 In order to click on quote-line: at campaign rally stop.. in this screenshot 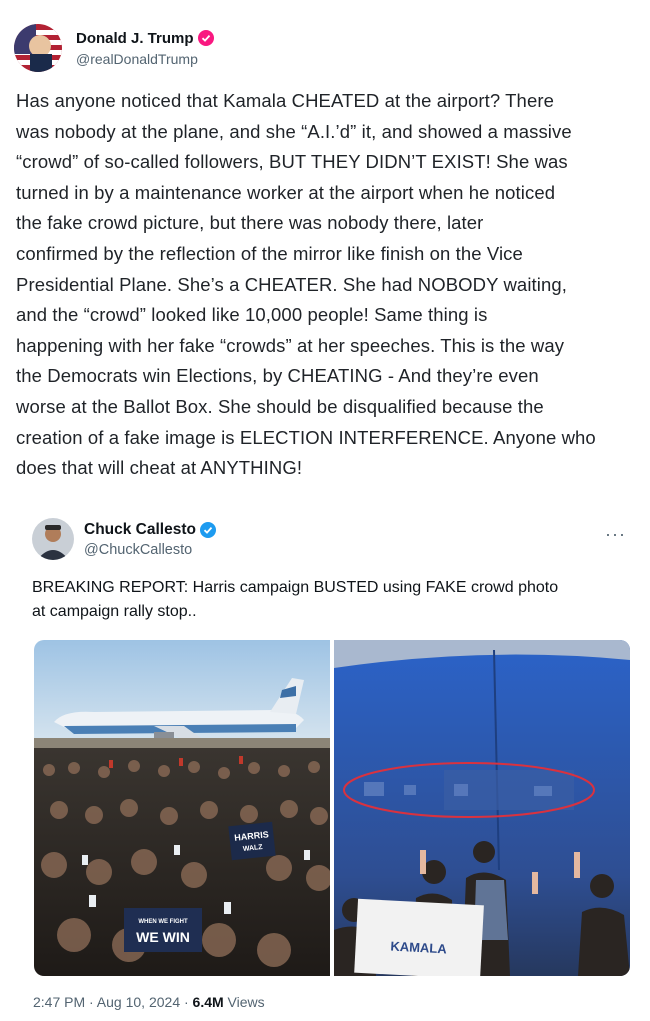, I will do `click(114, 611)`.